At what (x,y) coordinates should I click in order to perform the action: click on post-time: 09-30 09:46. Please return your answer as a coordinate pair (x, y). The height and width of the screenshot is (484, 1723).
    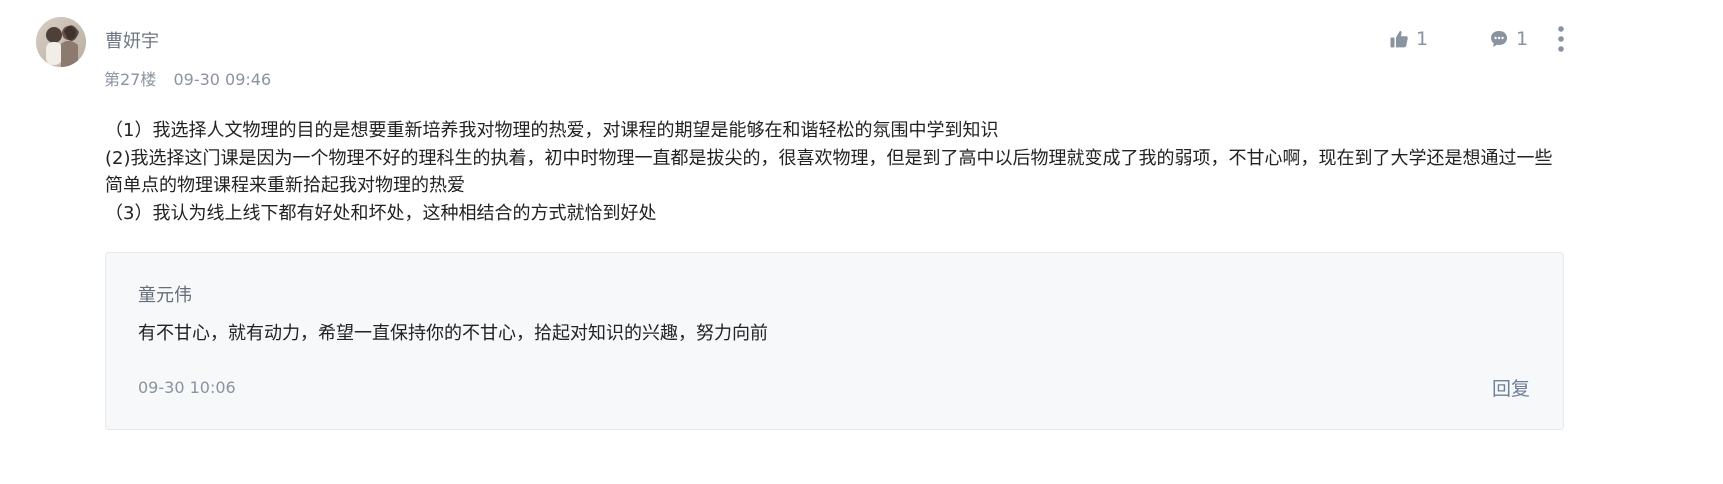
    Looking at the image, I should click on (222, 79).